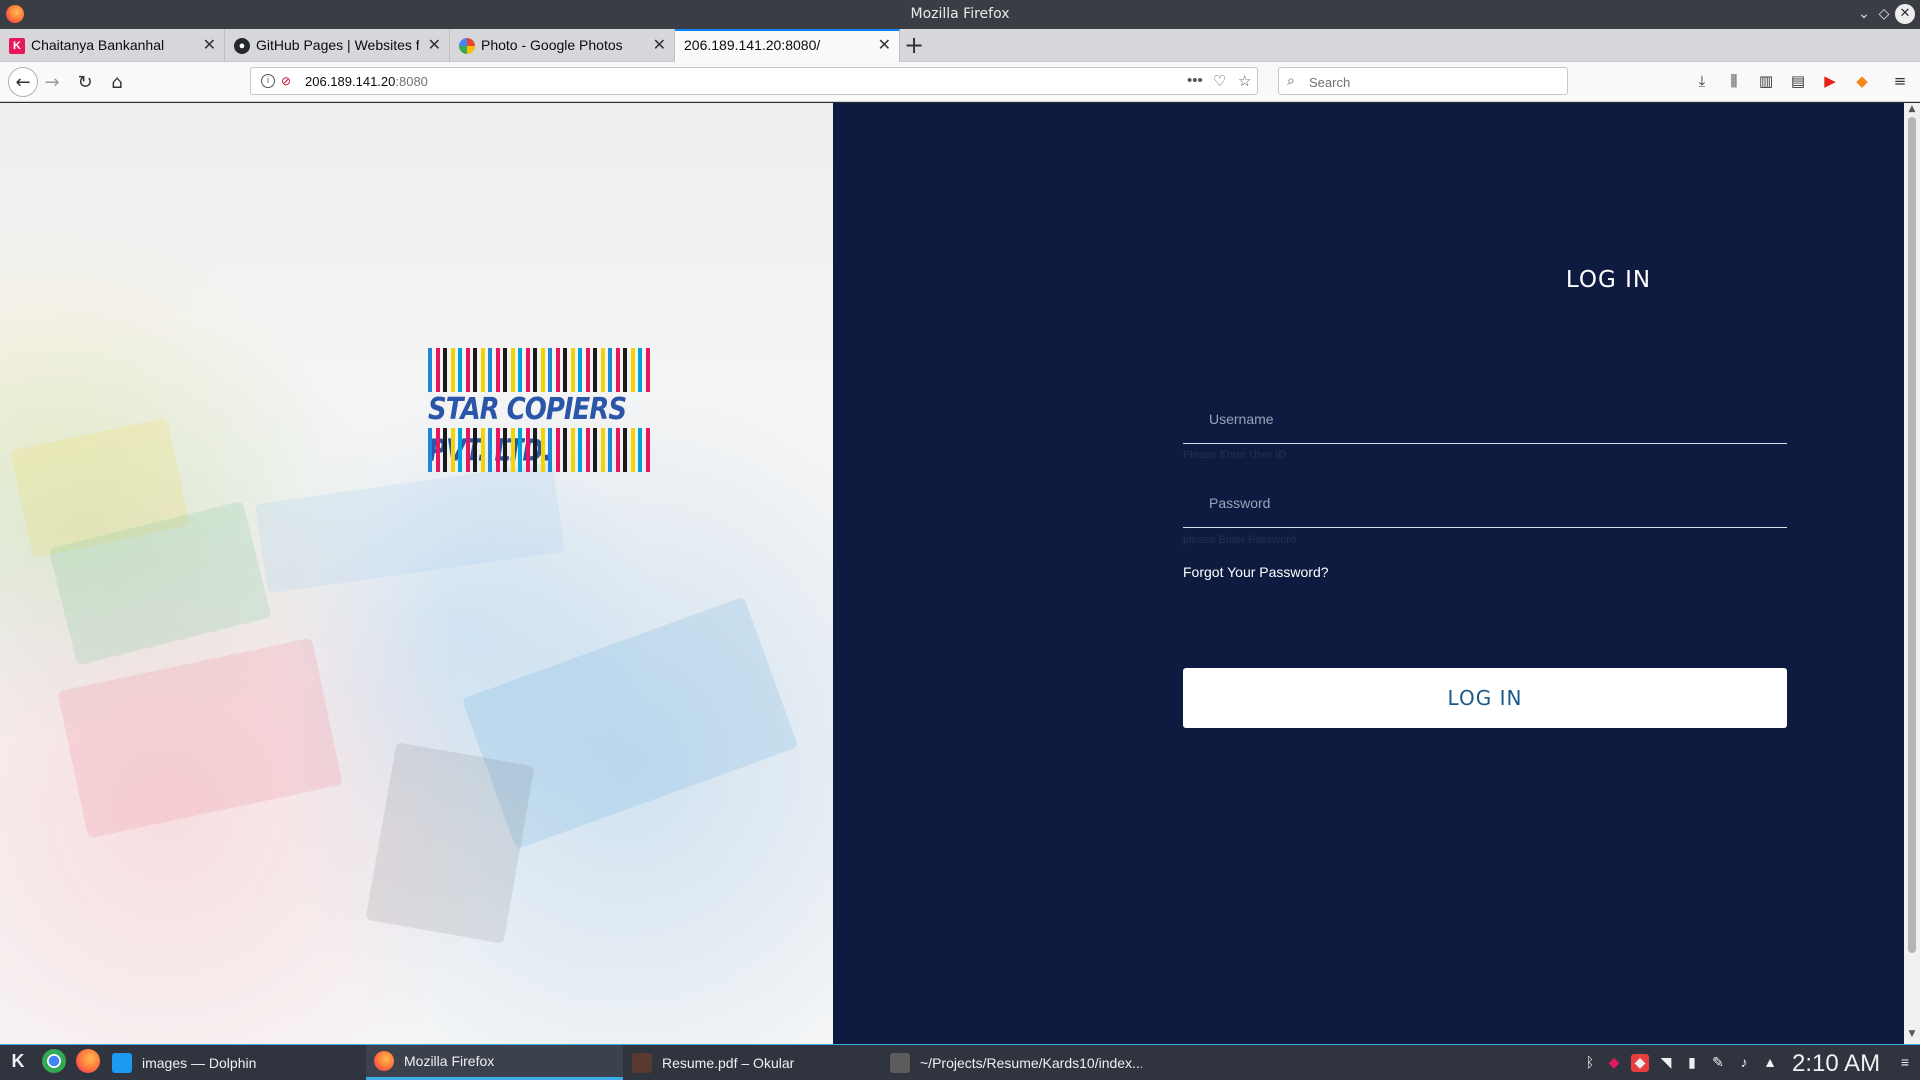 The height and width of the screenshot is (1080, 1920). Describe the element at coordinates (1912, 535) in the screenshot. I see `scrollbar-thumb` at that location.